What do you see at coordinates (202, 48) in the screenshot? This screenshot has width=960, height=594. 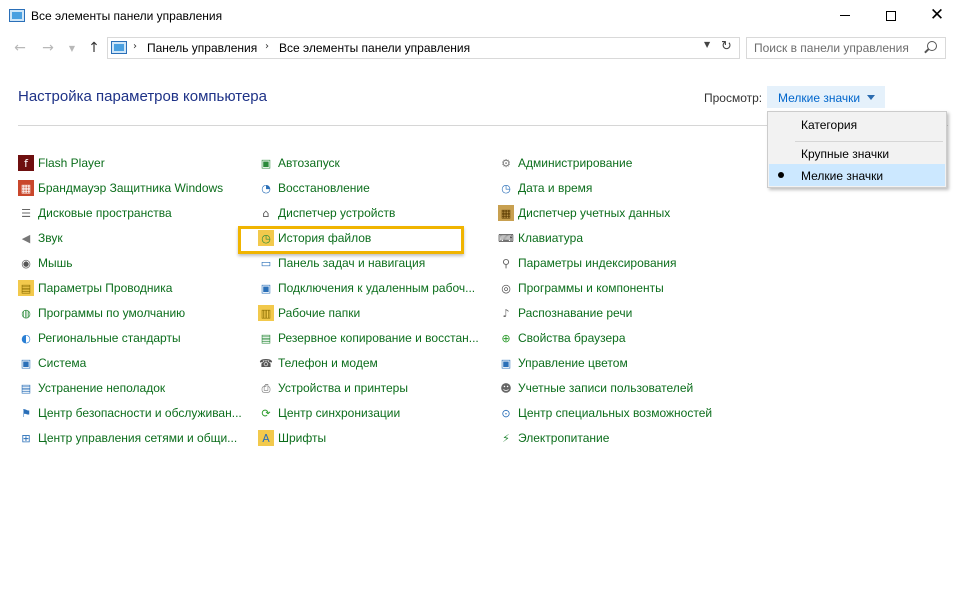 I see `breadcrumb-control-panel: Панель управления` at bounding box center [202, 48].